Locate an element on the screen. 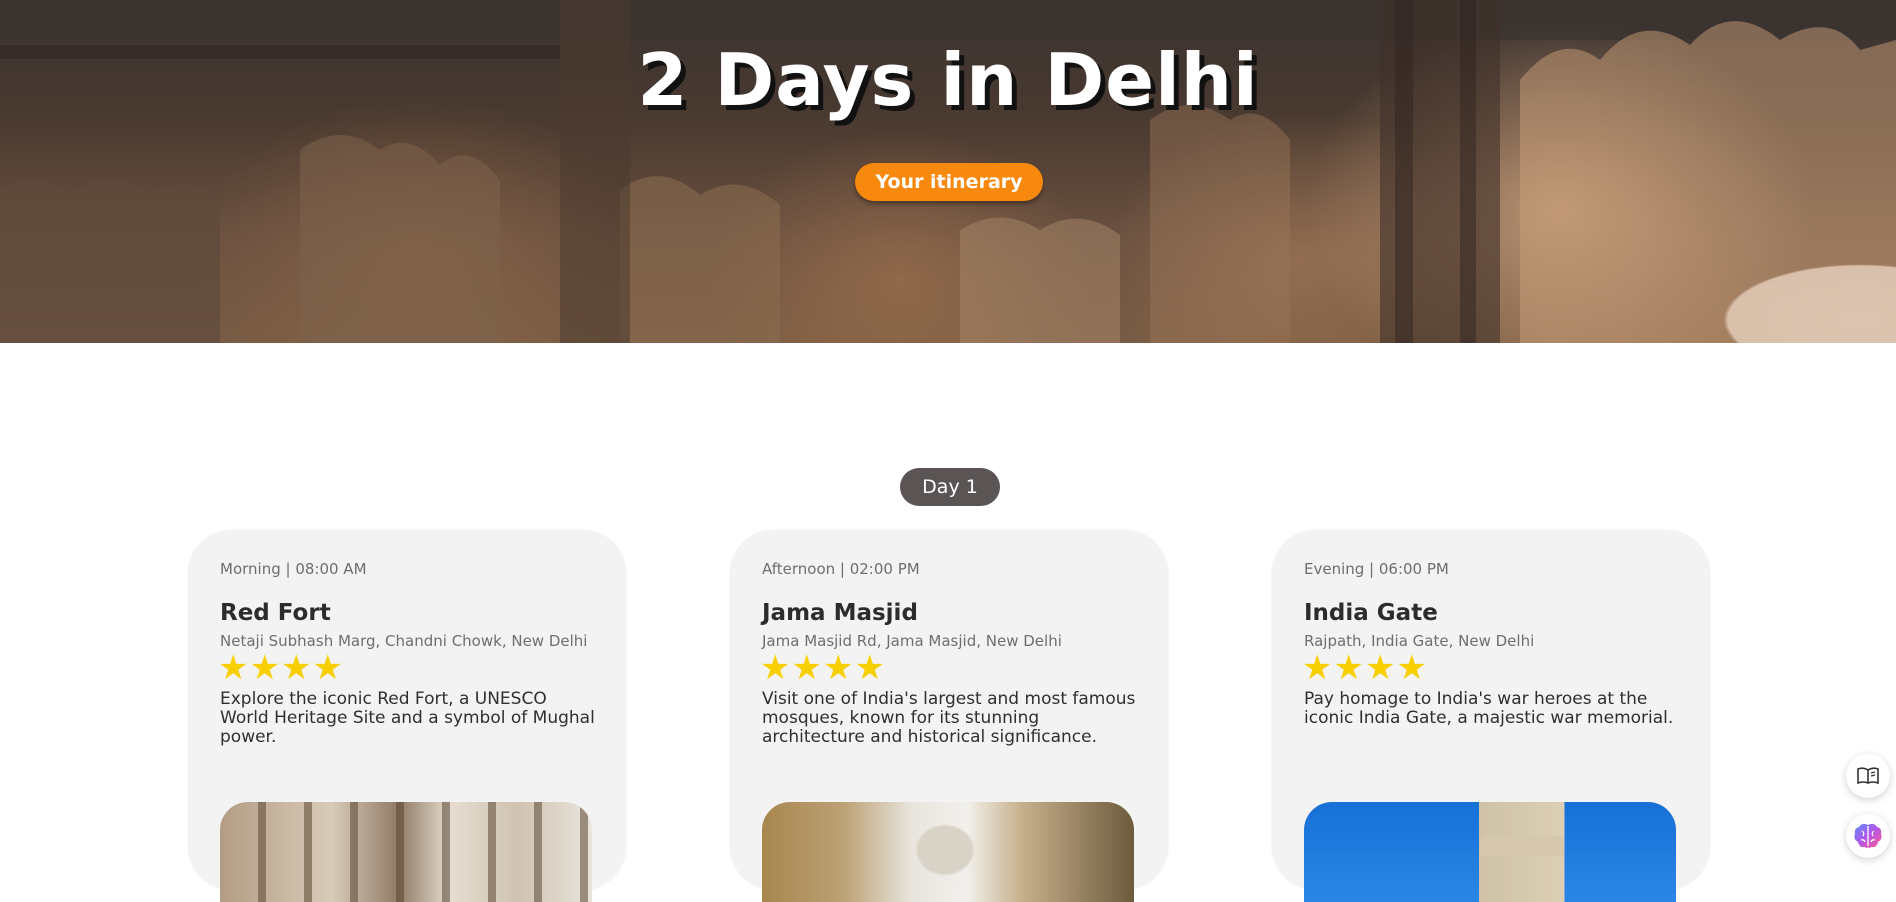  red-fort-photo is located at coordinates (406, 852).